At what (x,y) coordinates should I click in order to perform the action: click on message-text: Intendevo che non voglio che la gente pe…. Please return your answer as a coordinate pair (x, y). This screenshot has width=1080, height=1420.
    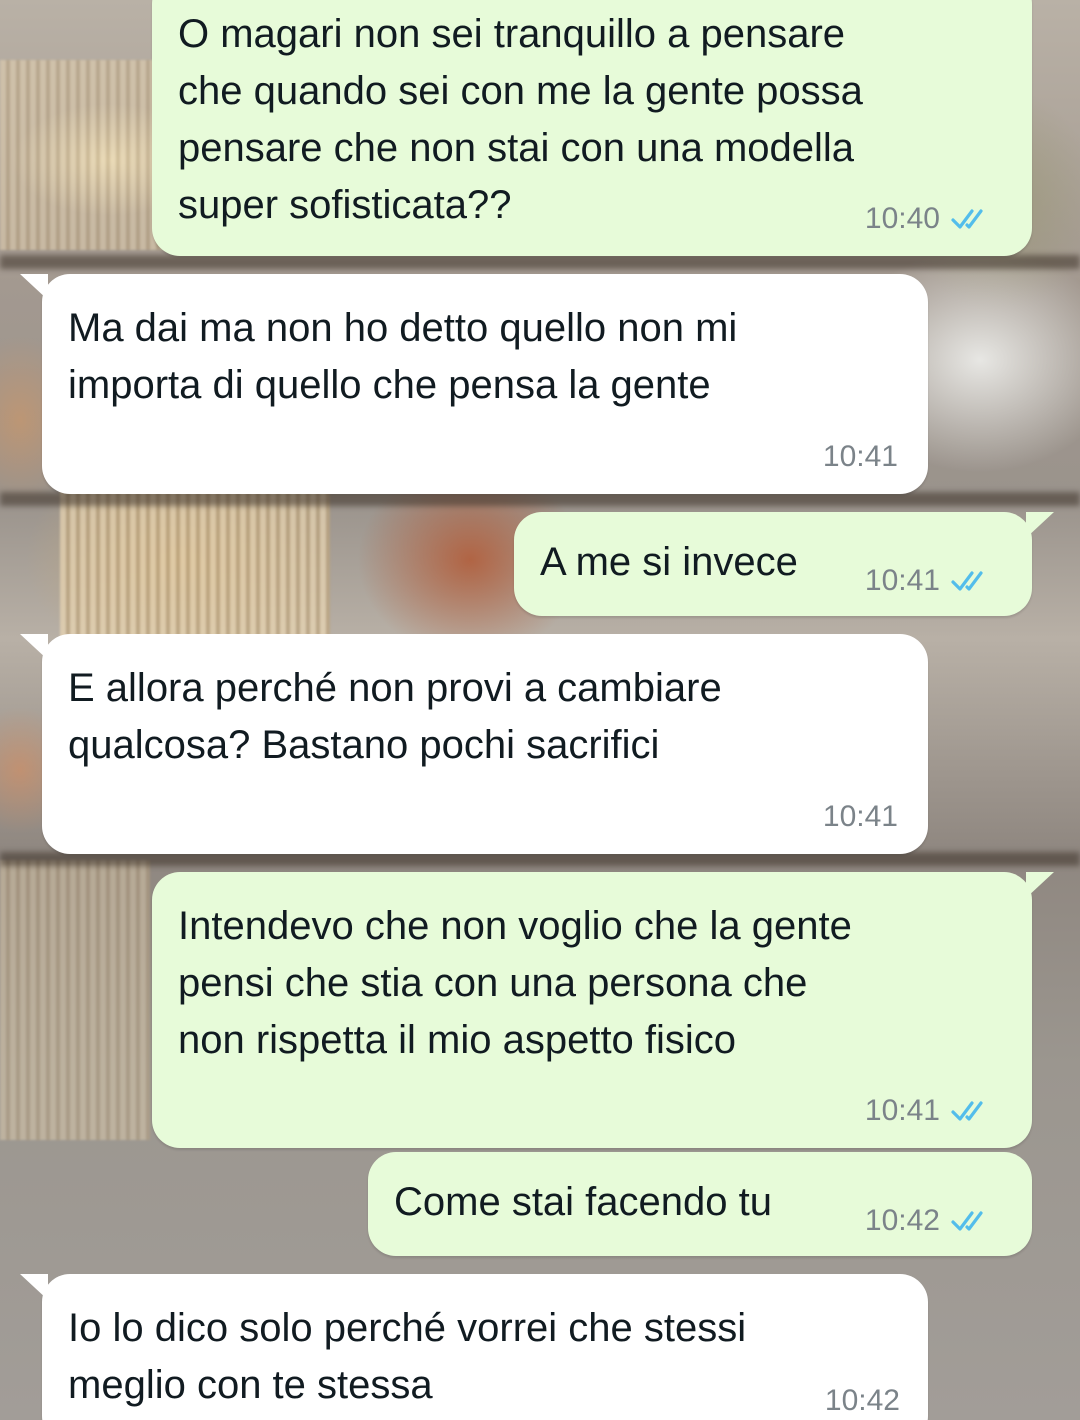
    Looking at the image, I should click on (515, 983).